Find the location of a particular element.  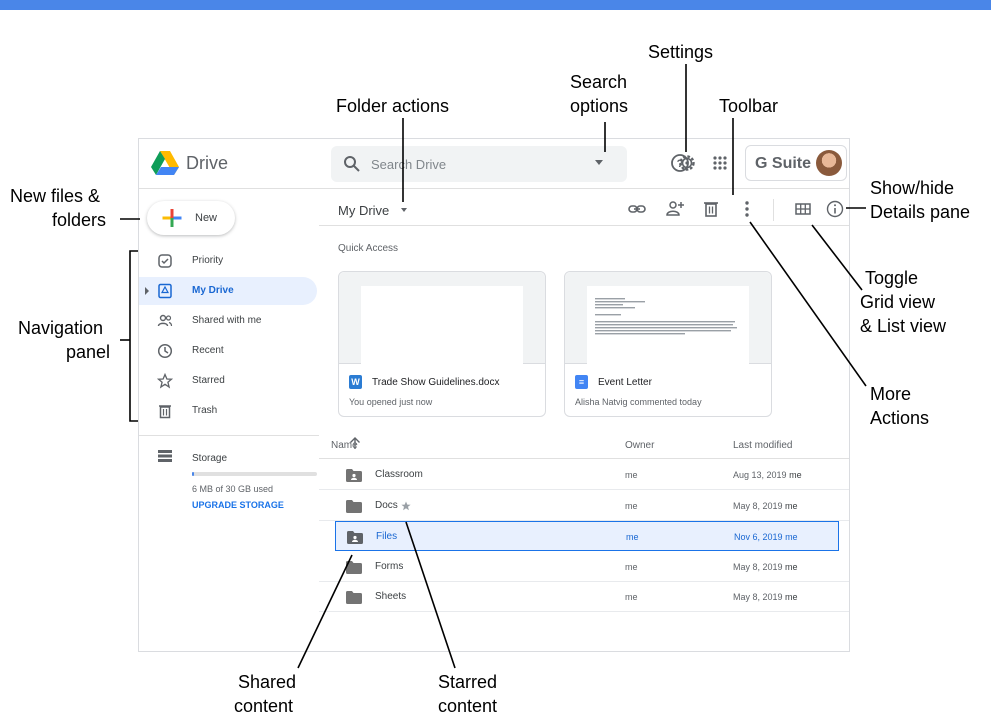

card-file-name: Trade Show Guidelines.docx is located at coordinates (436, 382).